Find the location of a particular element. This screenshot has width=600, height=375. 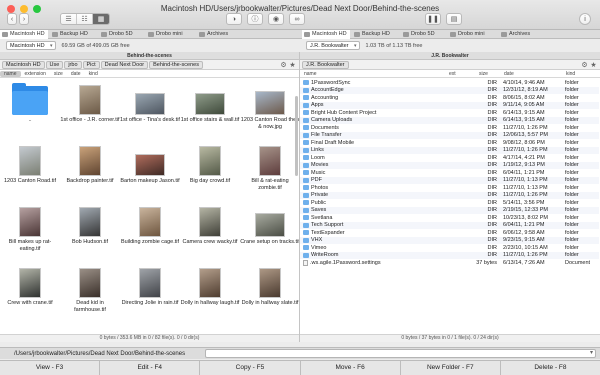

left-scrollbar is located at coordinates (296, 136).